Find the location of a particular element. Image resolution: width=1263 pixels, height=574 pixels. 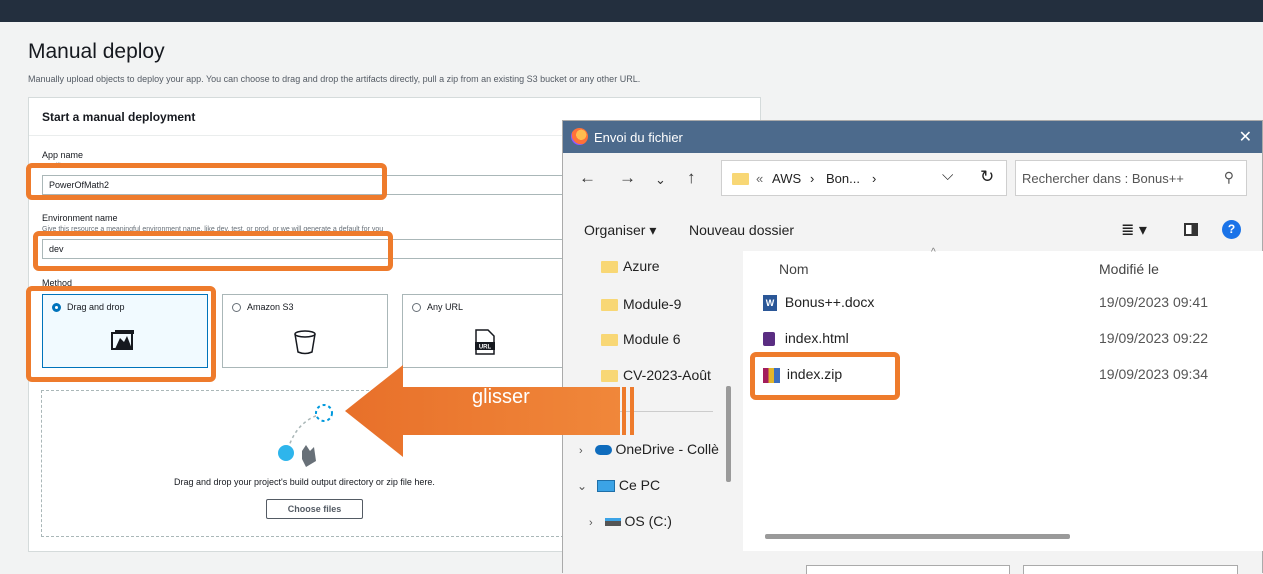

file-name: index.html is located at coordinates (816, 338).